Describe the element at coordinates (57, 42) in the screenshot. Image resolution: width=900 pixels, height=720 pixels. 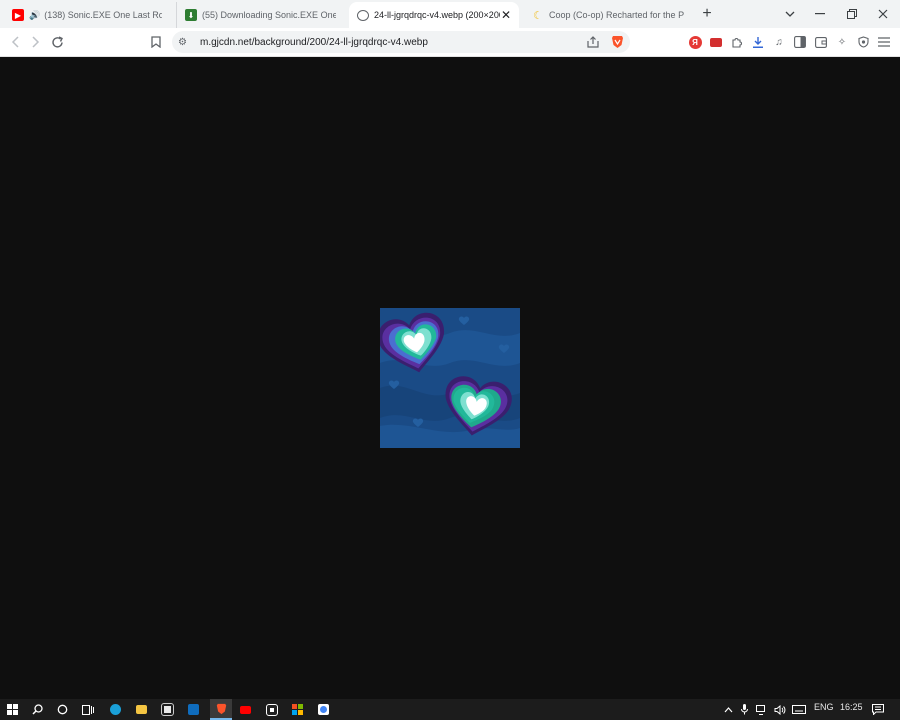
I see `reload-button` at that location.